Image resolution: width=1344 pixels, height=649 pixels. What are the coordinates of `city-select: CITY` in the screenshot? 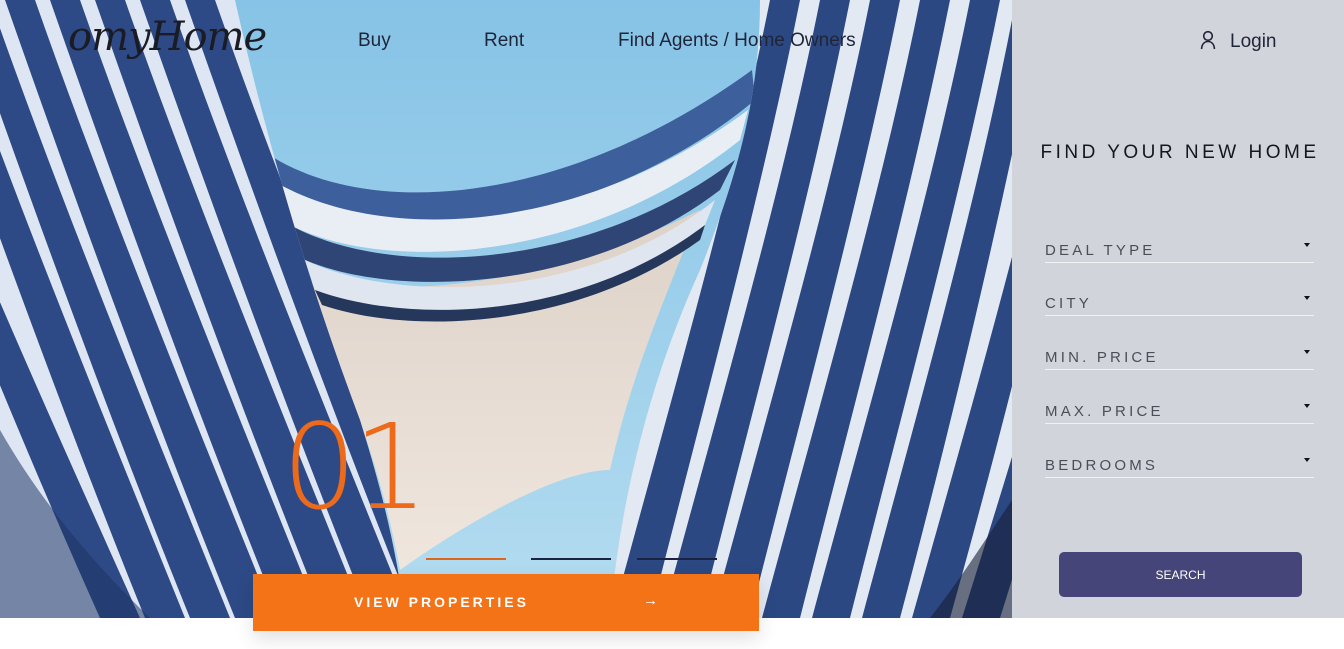 It's located at (1179, 304).